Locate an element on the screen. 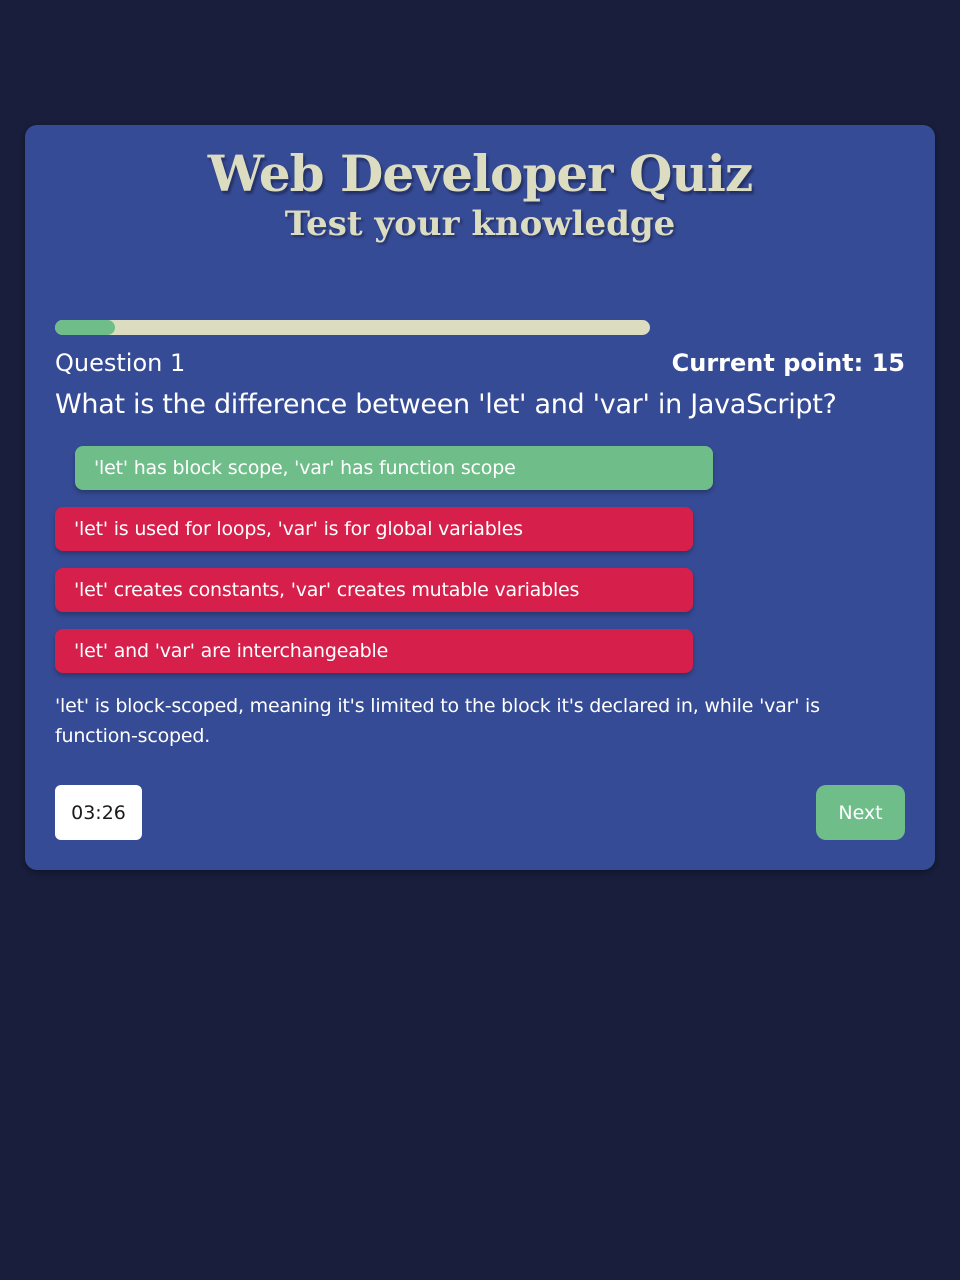  current-points: Current point: 15 is located at coordinates (788, 363).